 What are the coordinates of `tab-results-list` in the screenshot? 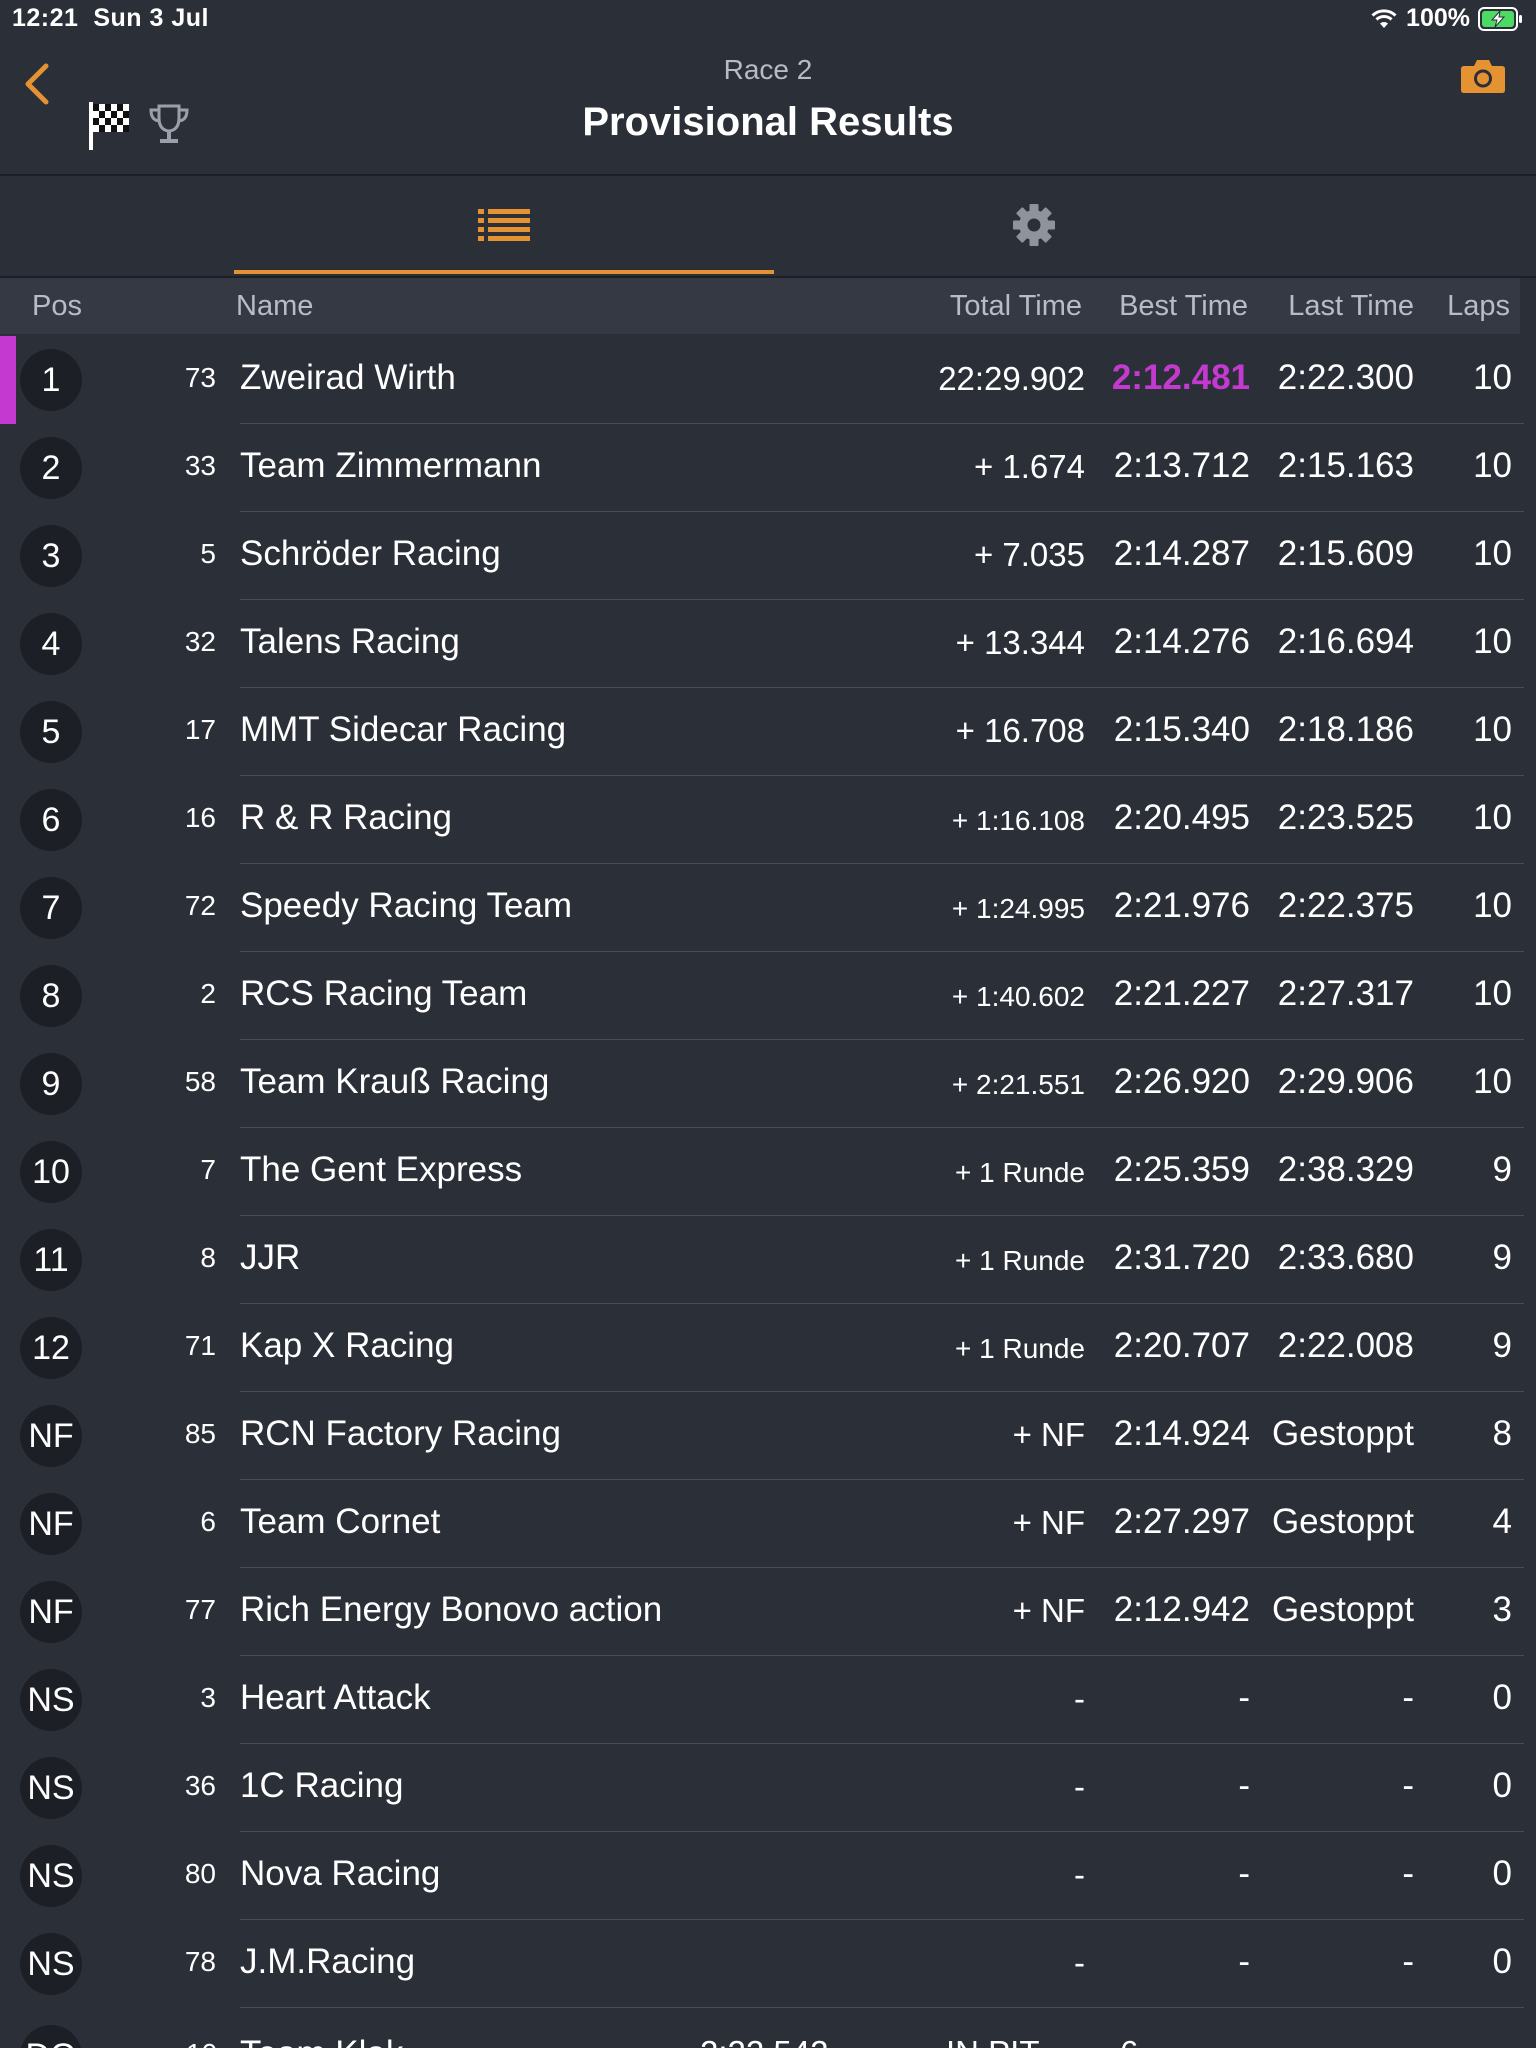 It's located at (504, 225).